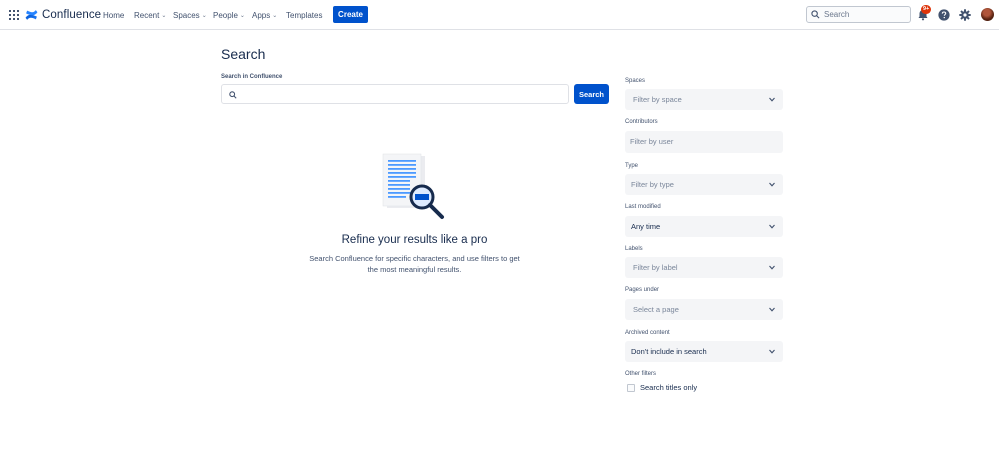 This screenshot has width=999, height=473. I want to click on type-filter-select: Filter by type, so click(704, 184).